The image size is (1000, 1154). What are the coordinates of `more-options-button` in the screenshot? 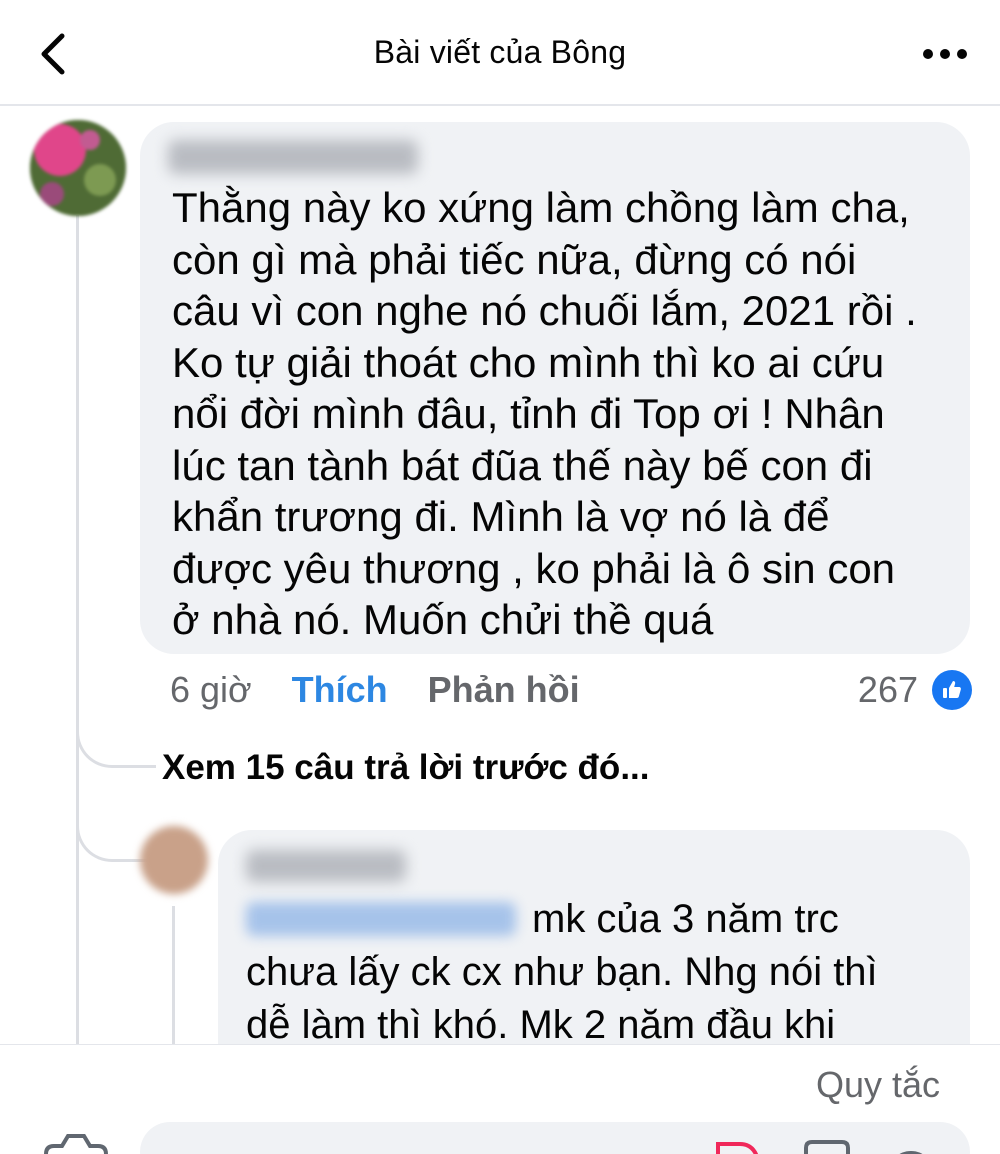 It's located at (945, 54).